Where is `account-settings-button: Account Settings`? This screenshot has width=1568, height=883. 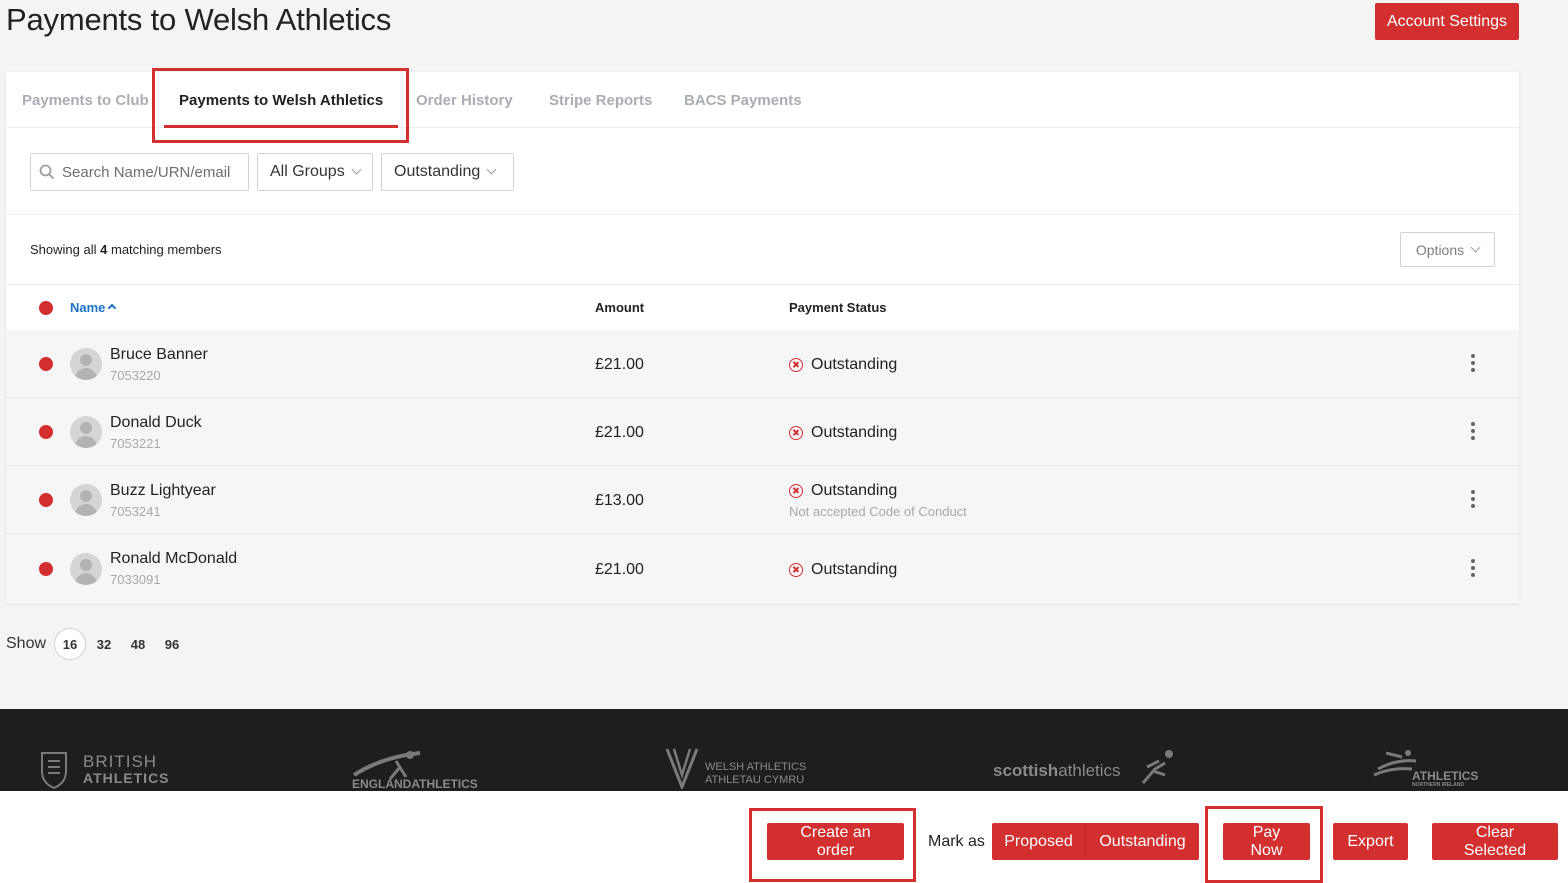
account-settings-button: Account Settings is located at coordinates (1447, 21).